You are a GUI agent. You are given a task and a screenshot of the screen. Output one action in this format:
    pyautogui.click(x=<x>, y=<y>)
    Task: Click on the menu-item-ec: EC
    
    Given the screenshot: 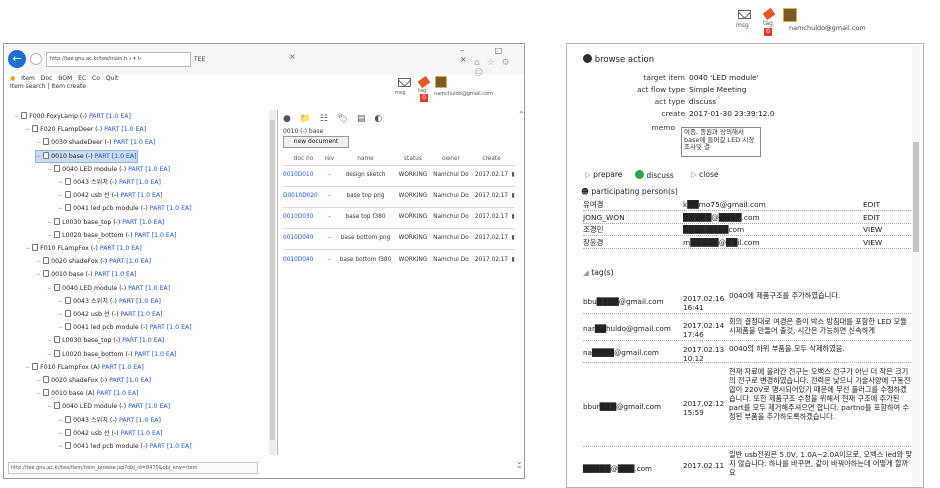 What is the action you would take?
    pyautogui.click(x=82, y=78)
    